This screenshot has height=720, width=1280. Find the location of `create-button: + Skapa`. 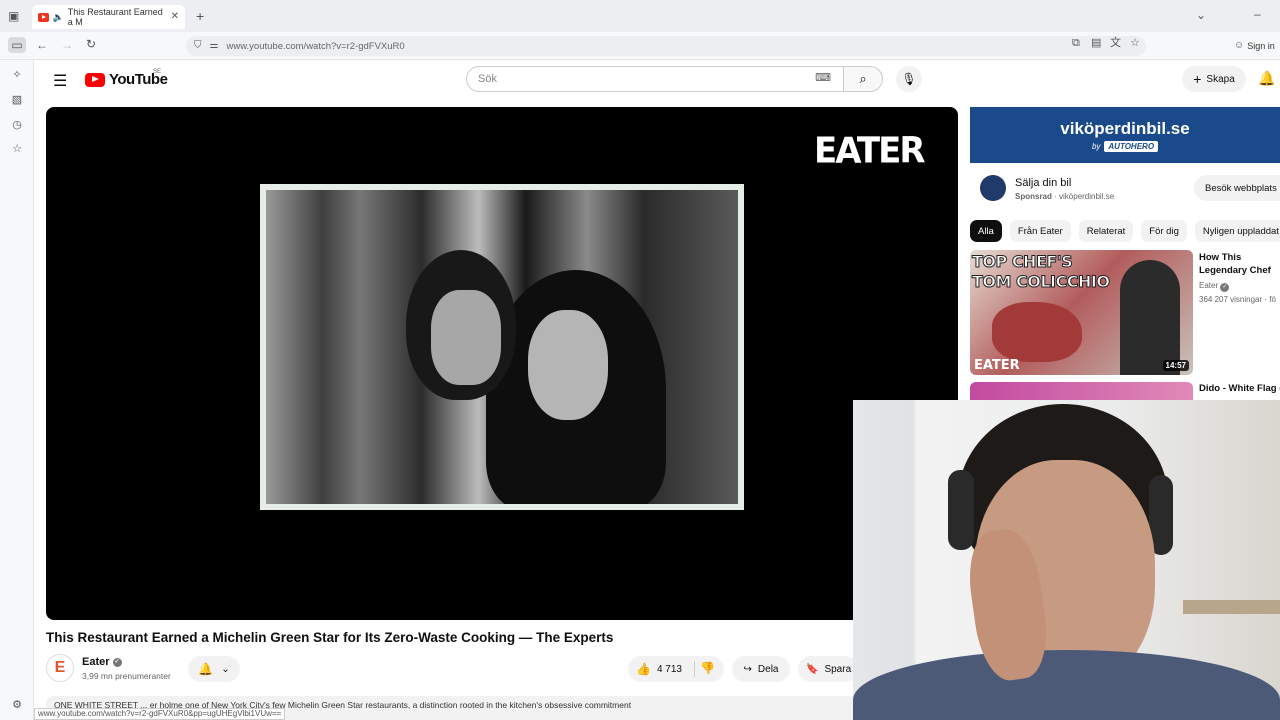

create-button: + Skapa is located at coordinates (1214, 79).